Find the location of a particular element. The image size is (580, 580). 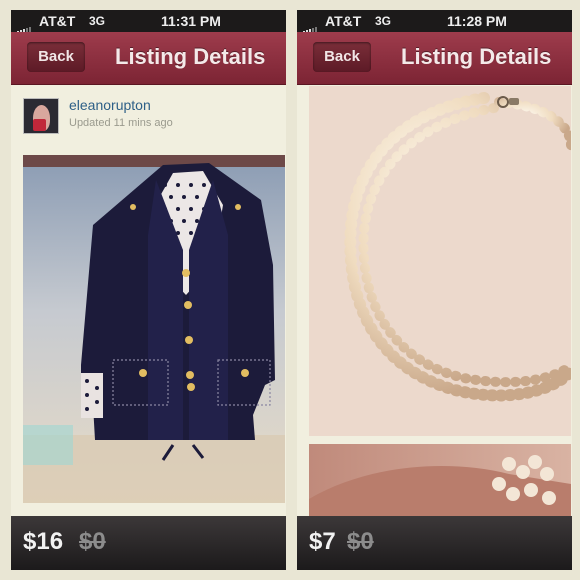

hand-pearls-photo is located at coordinates (440, 485).